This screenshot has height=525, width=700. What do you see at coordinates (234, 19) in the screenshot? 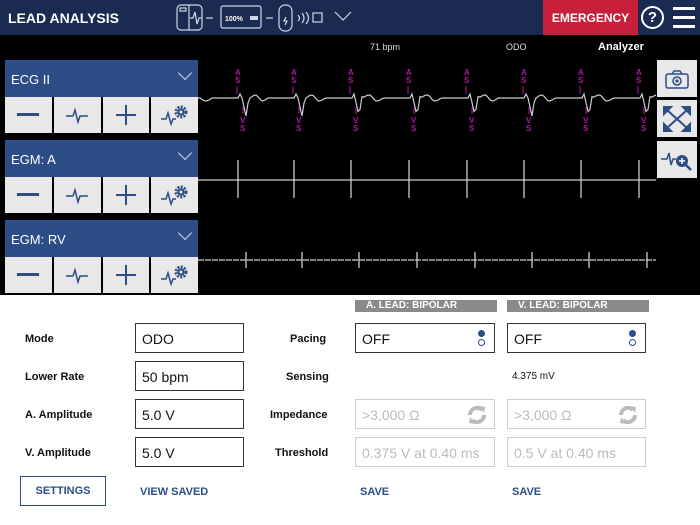
I see `battery-level: 100%` at bounding box center [234, 19].